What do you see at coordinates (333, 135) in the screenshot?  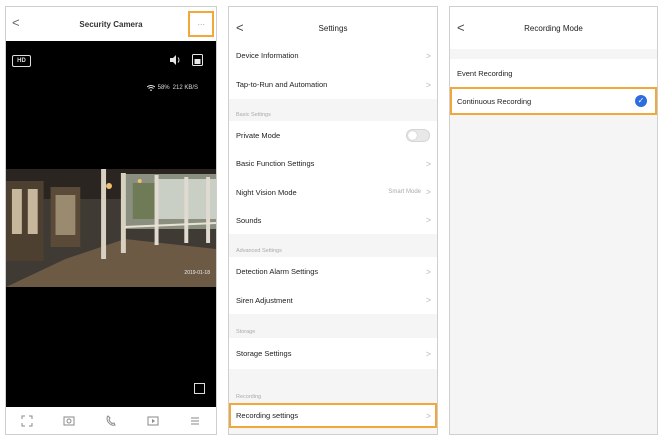 I see `private-mode-item: Private Mode` at bounding box center [333, 135].